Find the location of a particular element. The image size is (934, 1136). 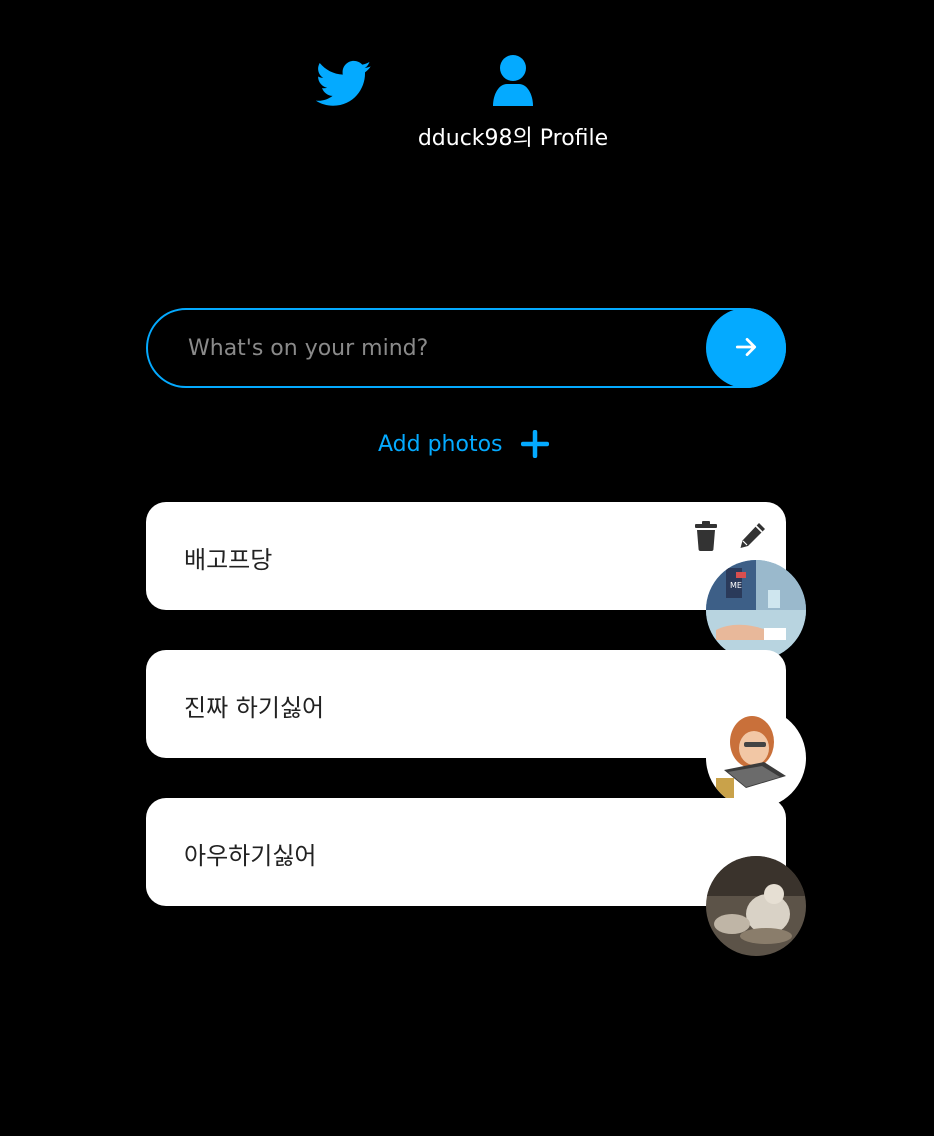

tweet-composer is located at coordinates (466, 348).